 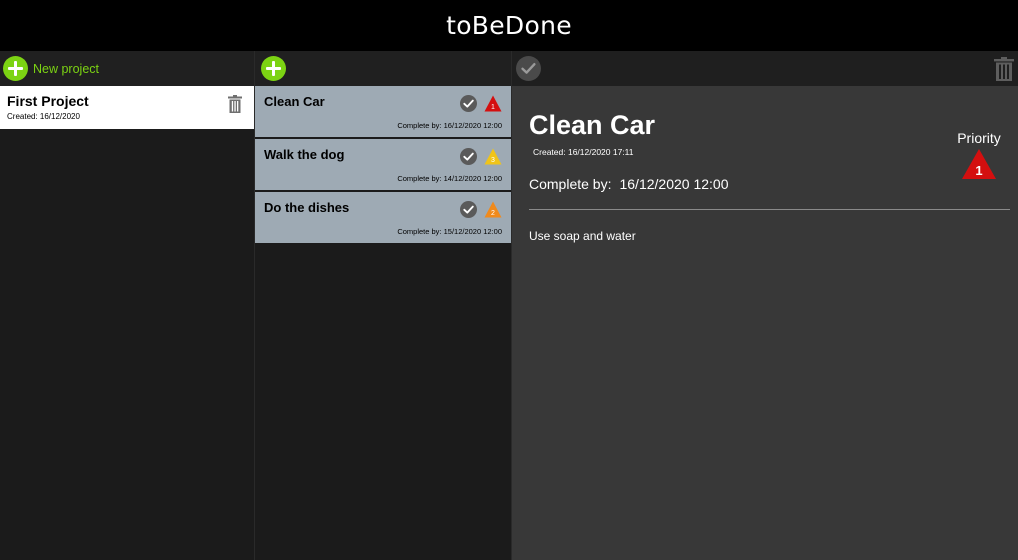 I want to click on detail-created: Created: 16/12/2020 17:11, so click(x=583, y=152).